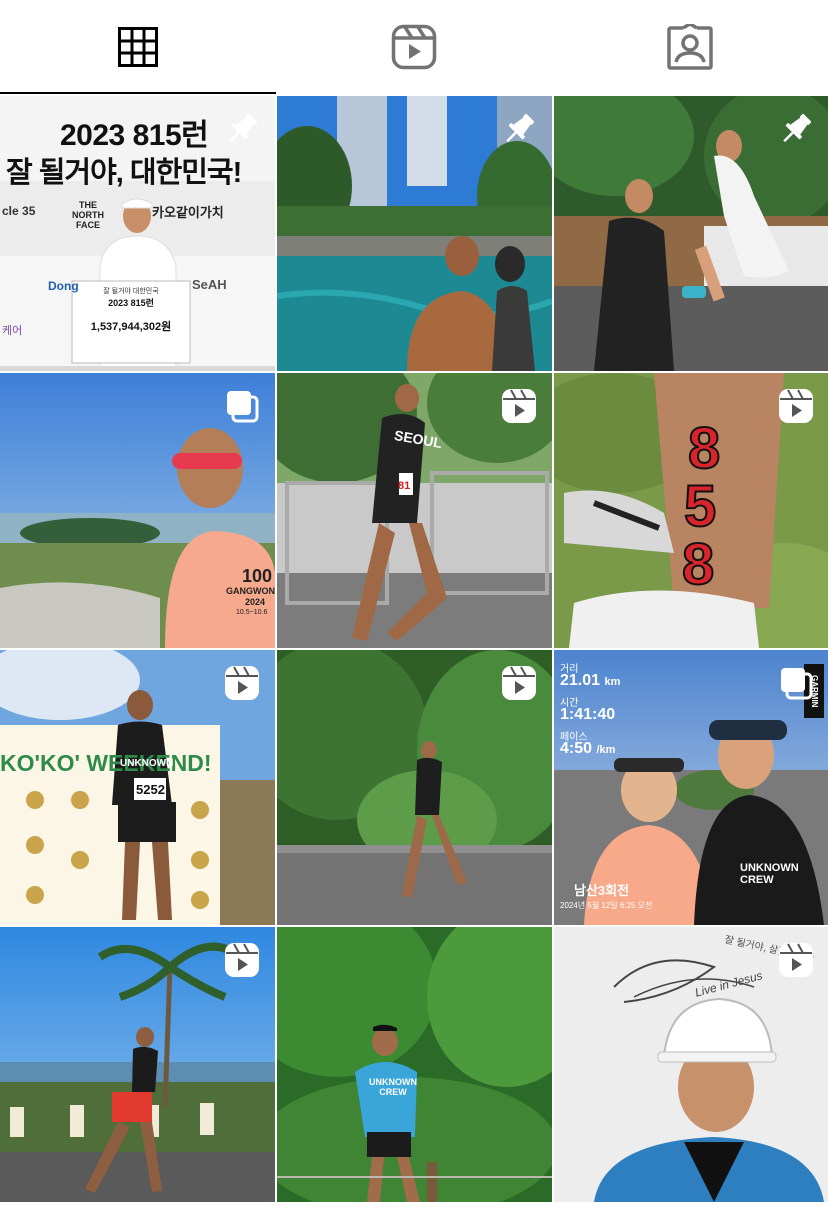 This screenshot has height=1207, width=828. I want to click on sponsor-logo: THE NORTH FACE, so click(88, 215).